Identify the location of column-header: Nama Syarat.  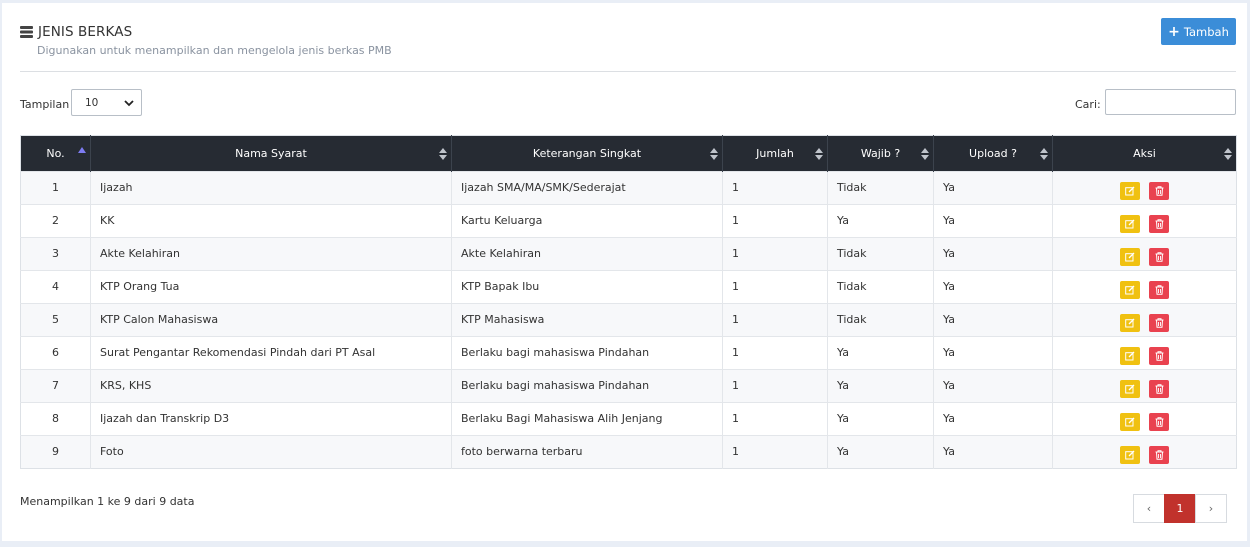
(271, 153).